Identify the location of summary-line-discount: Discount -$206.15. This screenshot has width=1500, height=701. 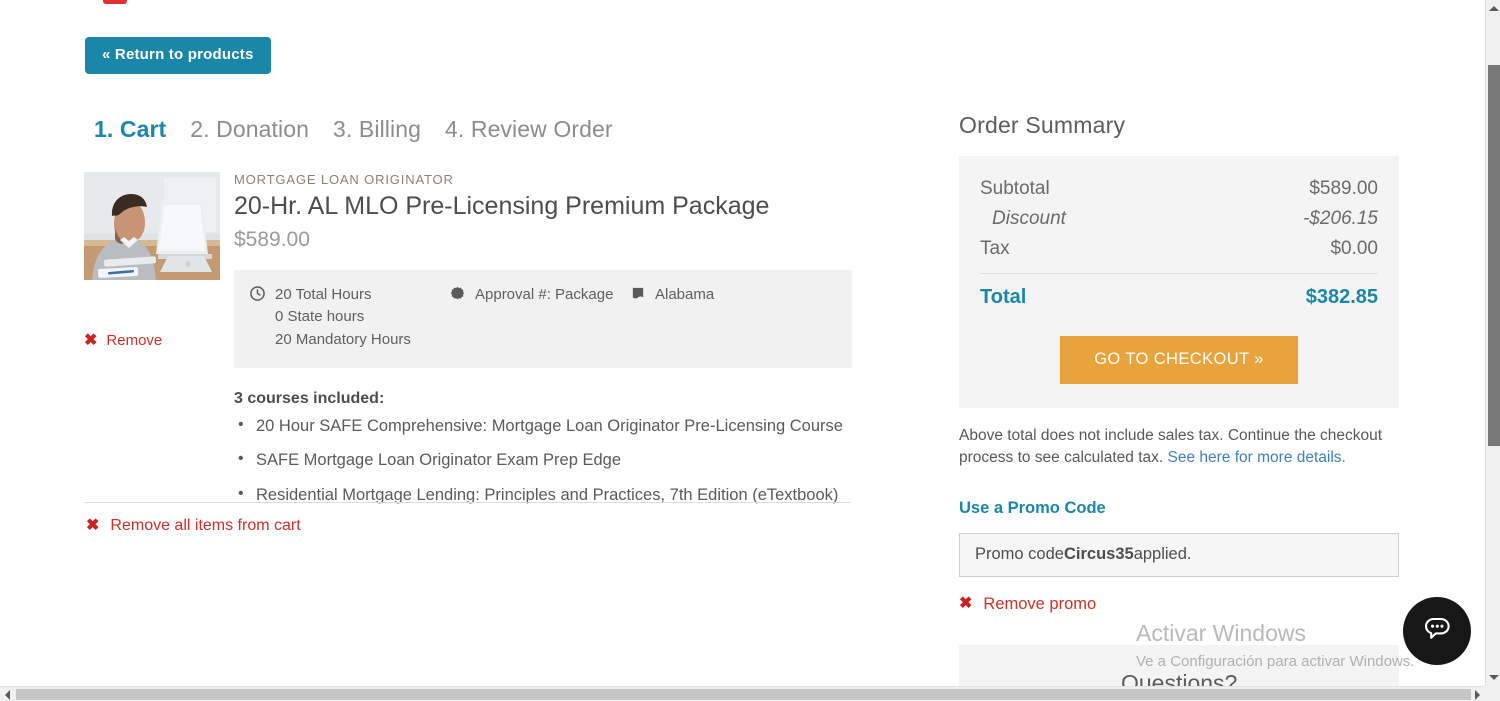
(1179, 219).